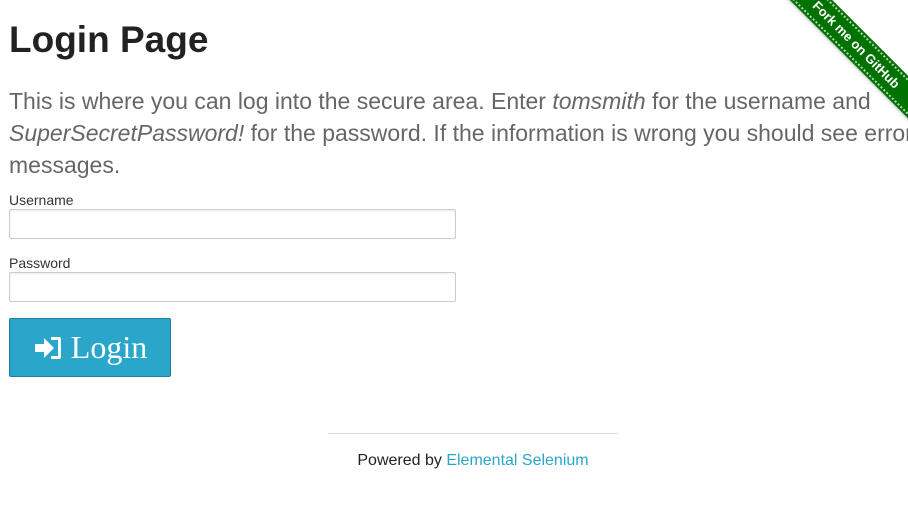 The image size is (908, 526). I want to click on login-button-label: Login, so click(109, 347).